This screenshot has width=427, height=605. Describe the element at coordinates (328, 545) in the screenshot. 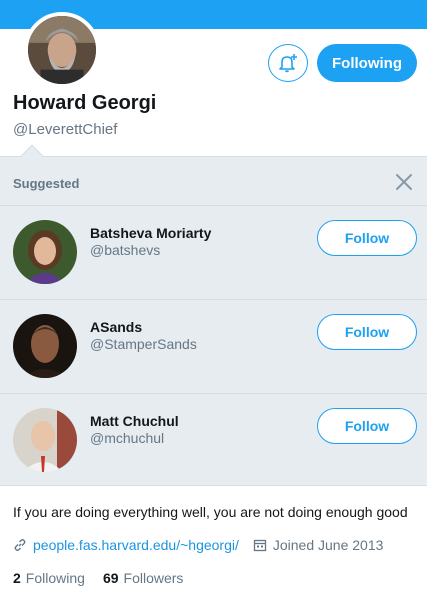

I see `joined-label: Joined June 2013` at that location.